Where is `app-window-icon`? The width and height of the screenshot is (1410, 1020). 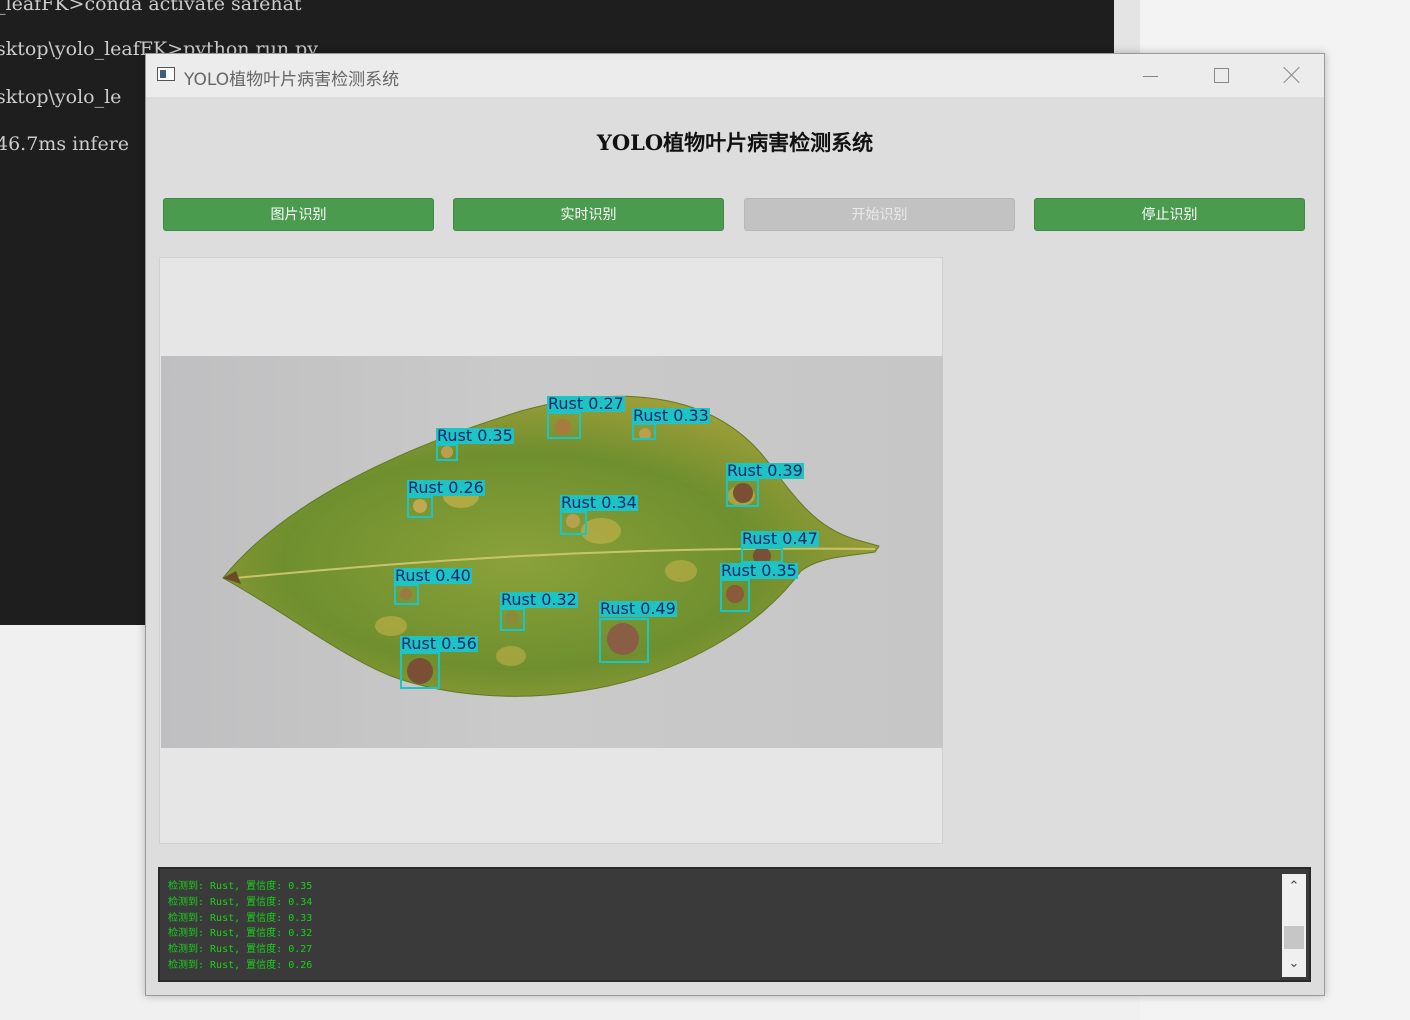 app-window-icon is located at coordinates (166, 74).